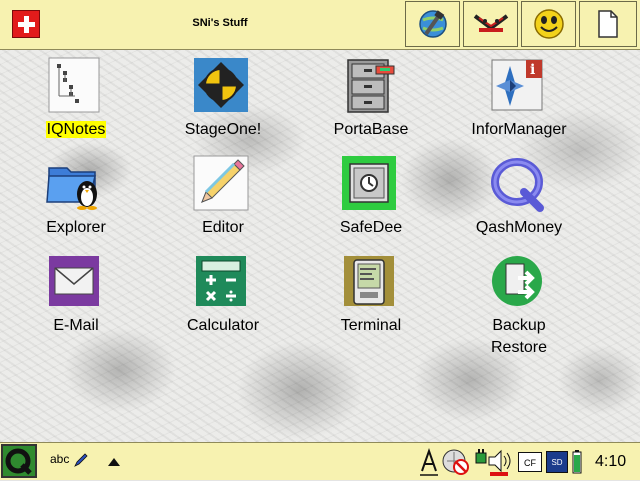 The height and width of the screenshot is (481, 640). I want to click on smiley-button, so click(548, 24).